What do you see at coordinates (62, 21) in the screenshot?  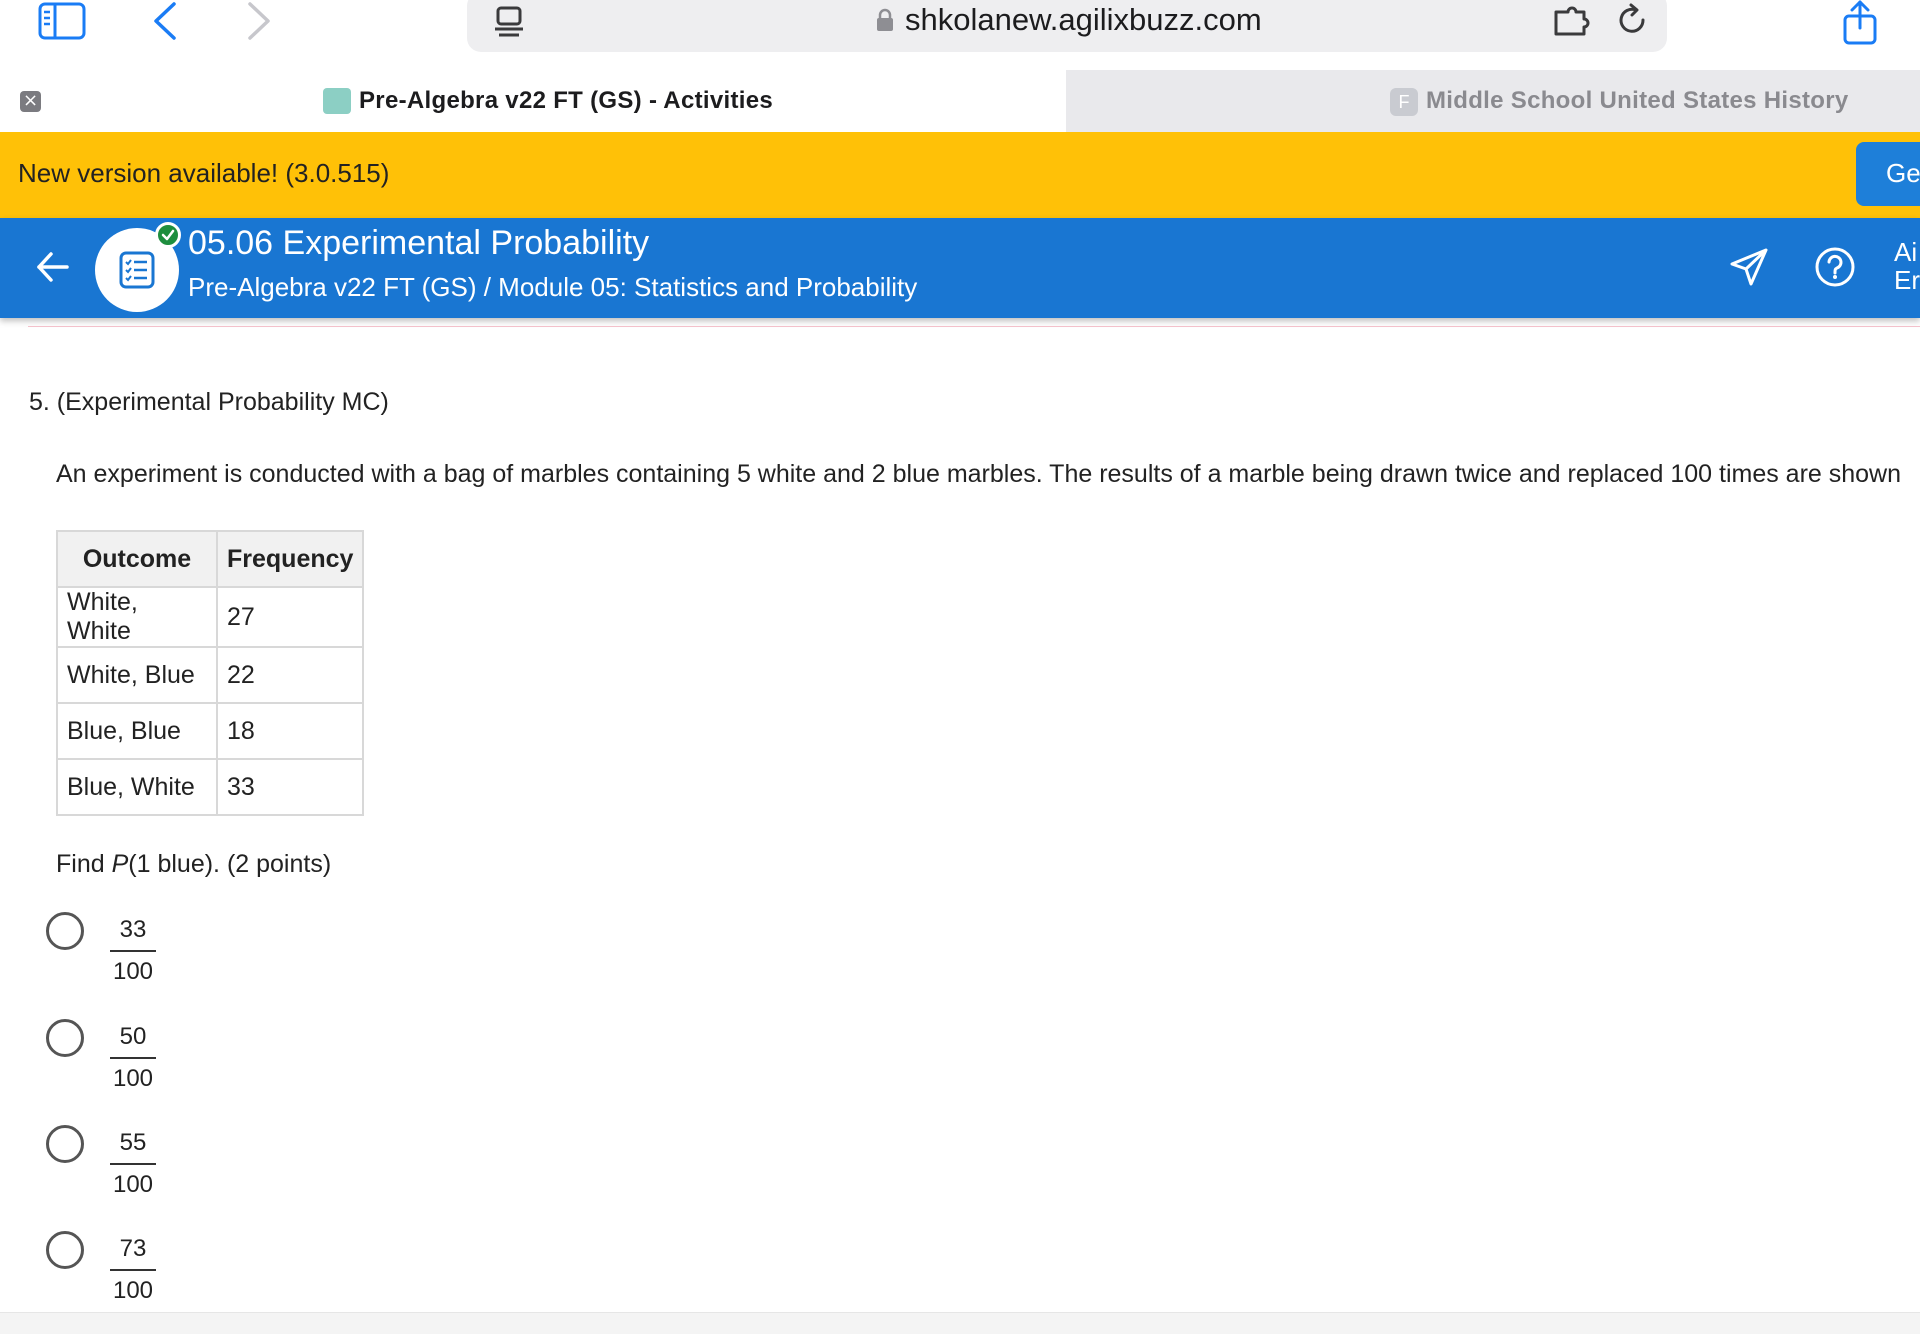 I see `sidebar-toggle-icon` at bounding box center [62, 21].